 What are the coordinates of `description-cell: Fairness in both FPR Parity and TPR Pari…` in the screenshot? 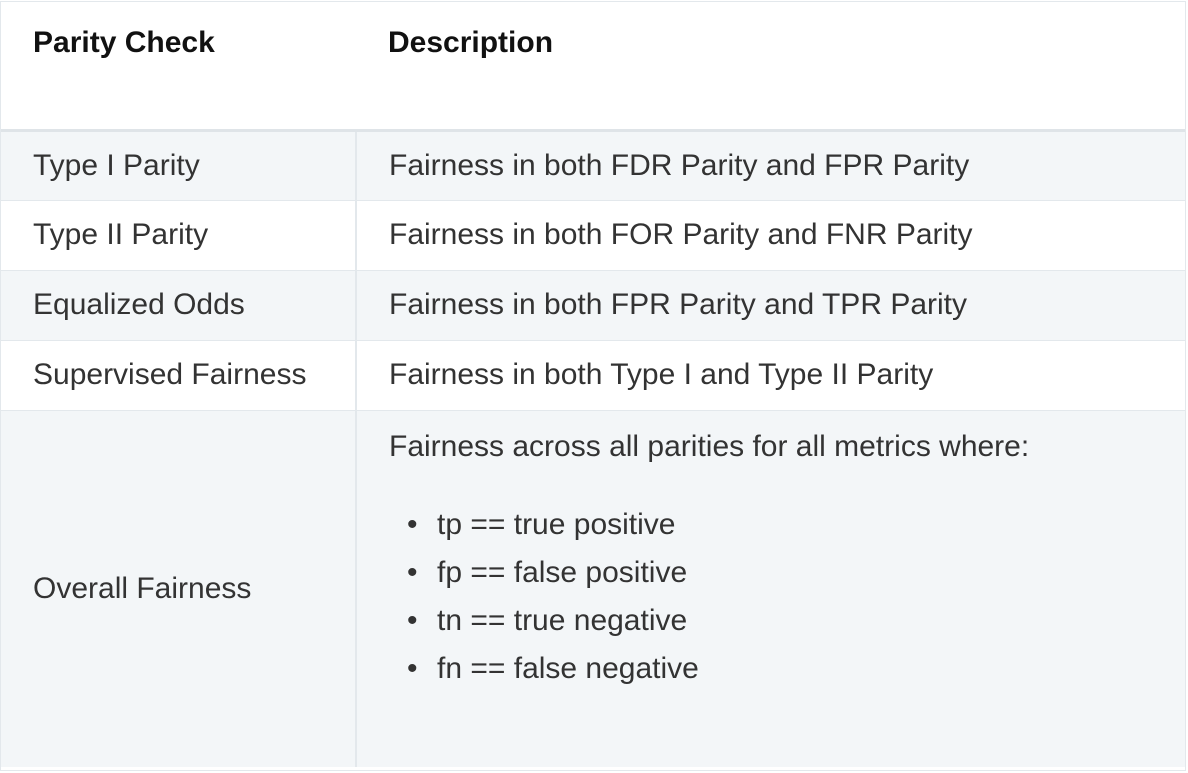 It's located at (770, 304).